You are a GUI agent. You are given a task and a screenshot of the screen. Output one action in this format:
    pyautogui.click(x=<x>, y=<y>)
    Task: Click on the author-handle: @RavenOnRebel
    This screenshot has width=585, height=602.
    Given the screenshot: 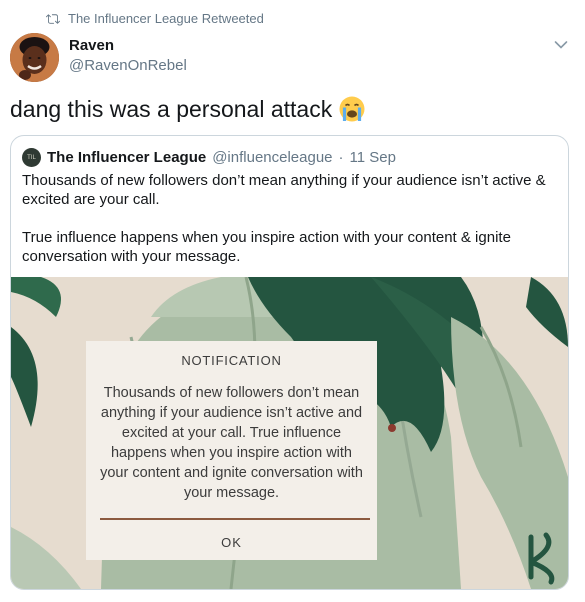 What is the action you would take?
    pyautogui.click(x=128, y=65)
    